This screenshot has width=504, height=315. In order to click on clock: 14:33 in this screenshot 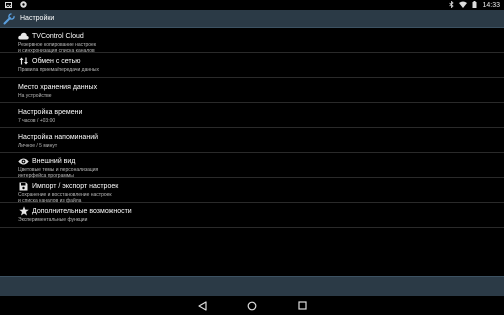, I will do `click(491, 5)`.